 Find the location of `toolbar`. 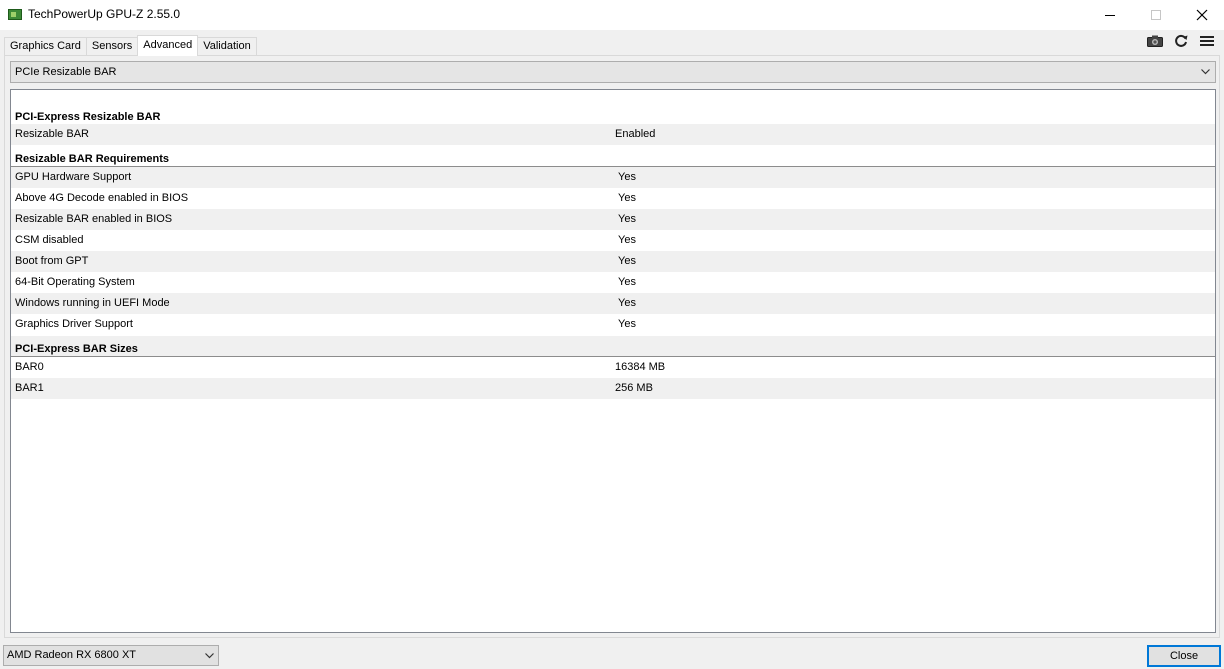

toolbar is located at coordinates (1181, 41).